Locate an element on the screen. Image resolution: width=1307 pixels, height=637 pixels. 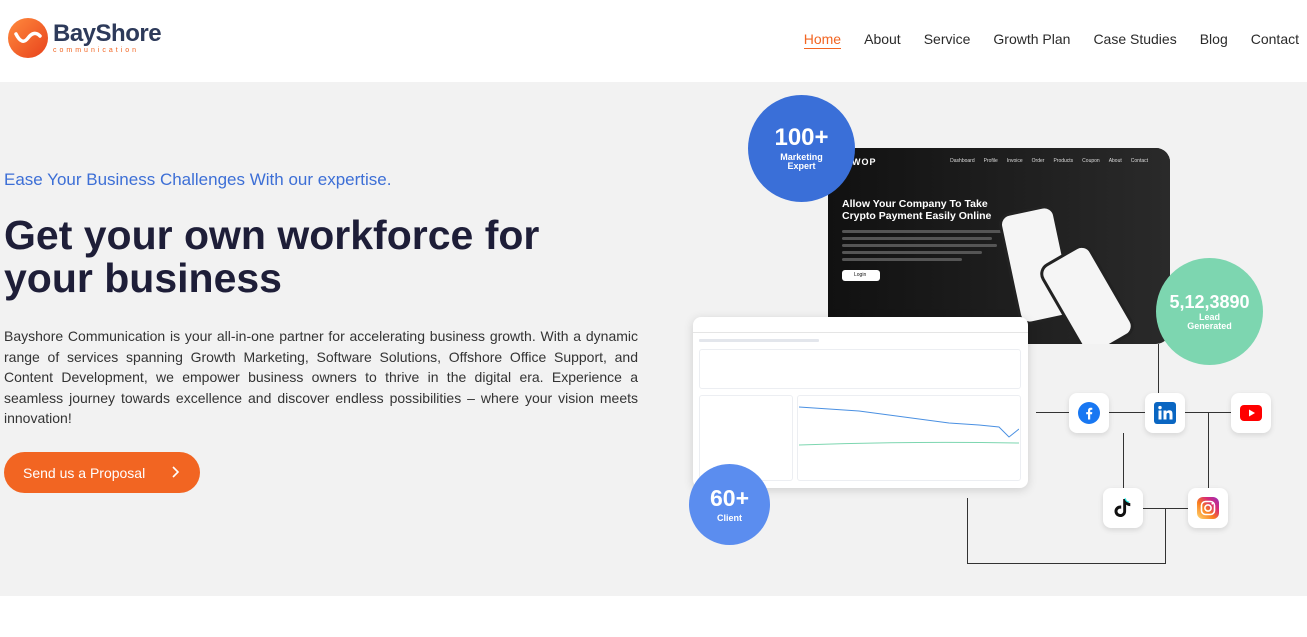
mock-menu-item: Contact is located at coordinates (1139, 161).